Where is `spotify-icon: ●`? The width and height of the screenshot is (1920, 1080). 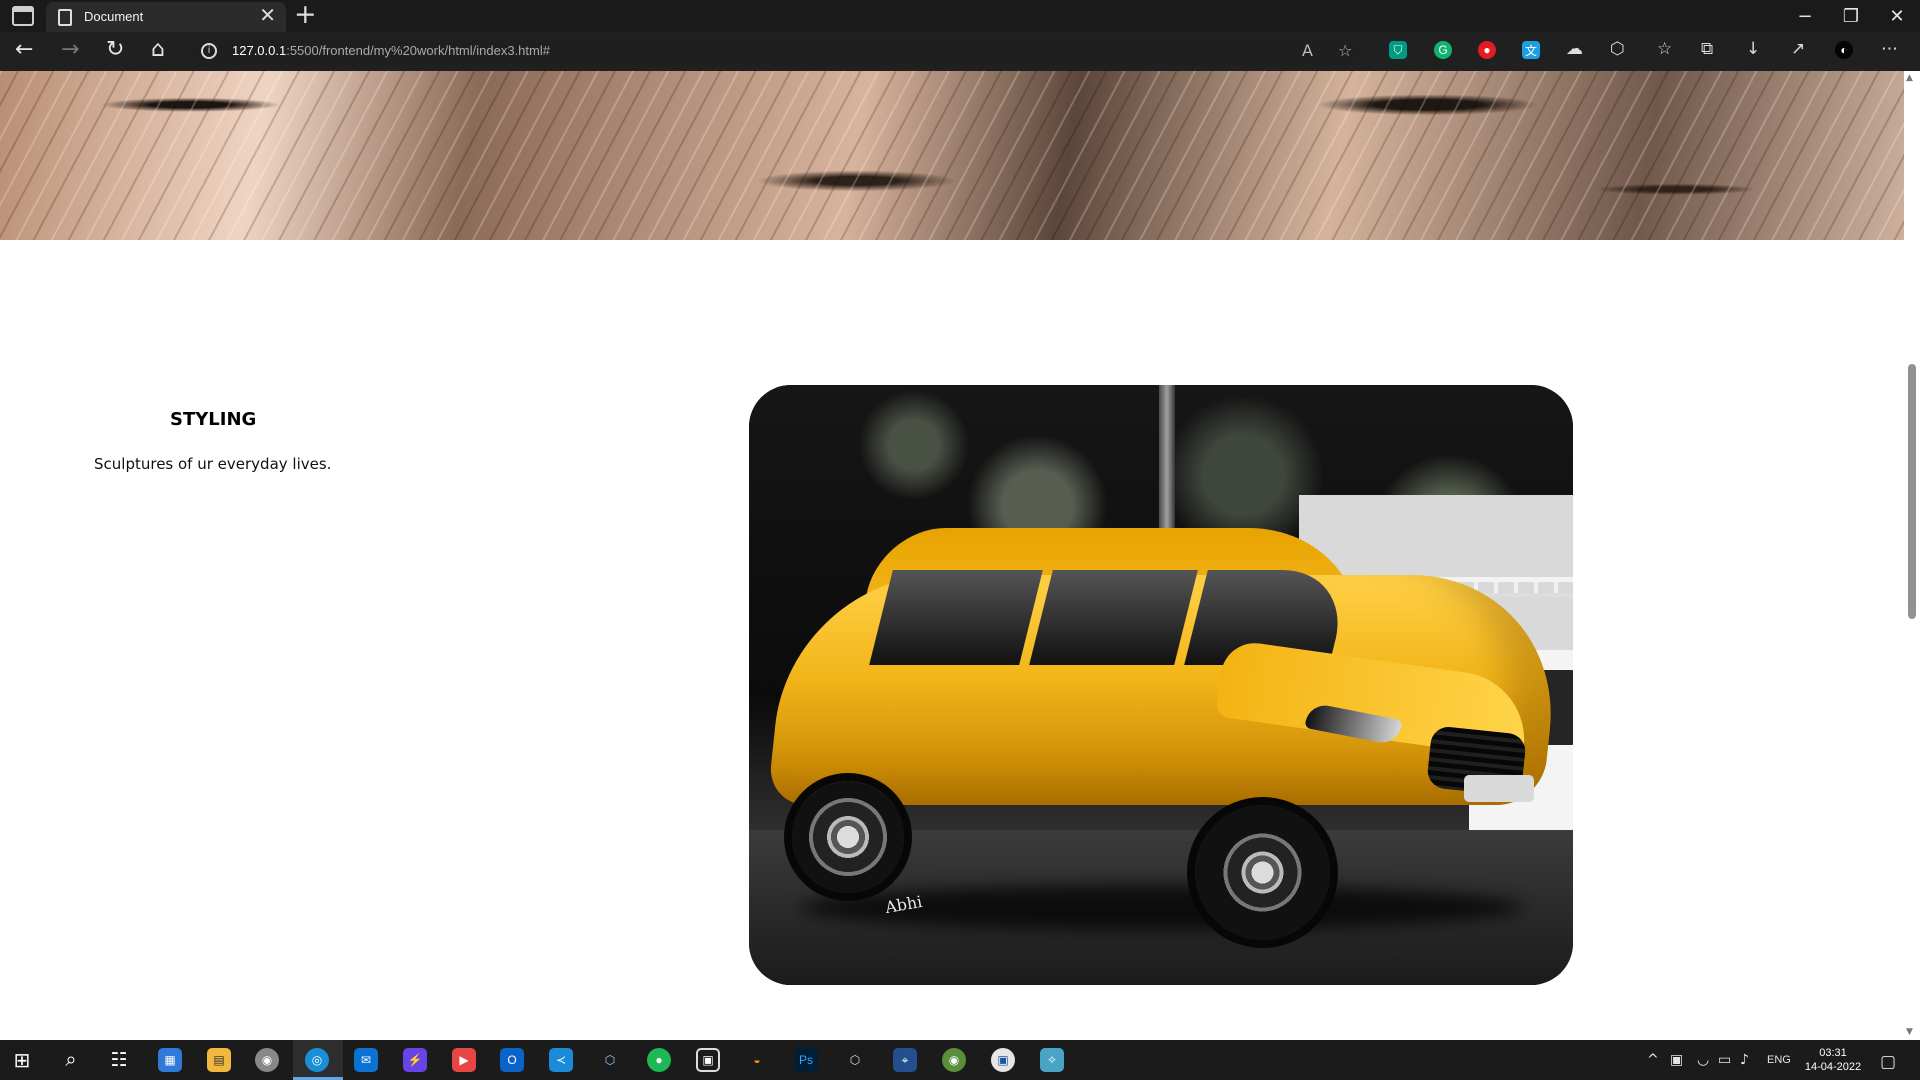 spotify-icon: ● is located at coordinates (659, 1060).